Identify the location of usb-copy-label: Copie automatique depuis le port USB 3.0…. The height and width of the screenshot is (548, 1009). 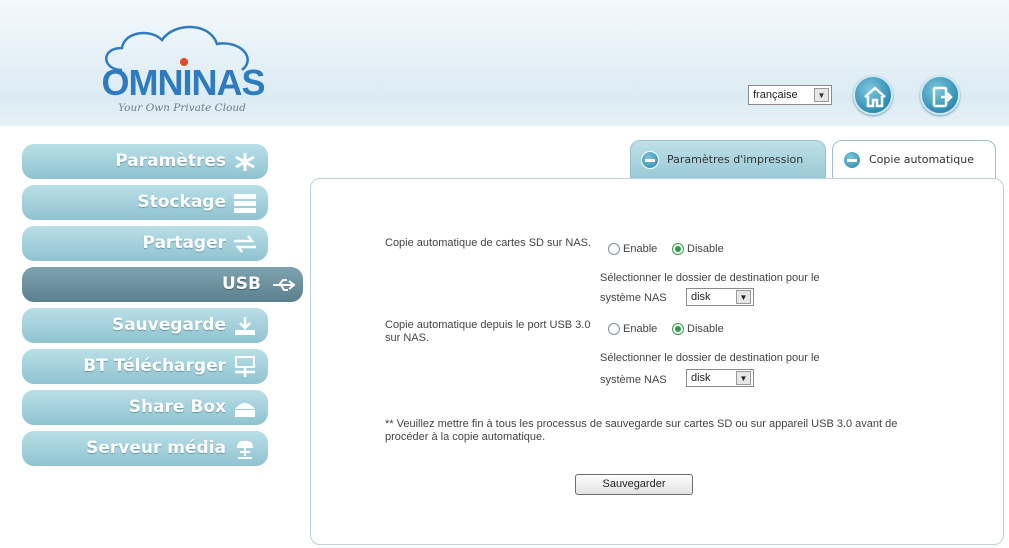
(488, 331).